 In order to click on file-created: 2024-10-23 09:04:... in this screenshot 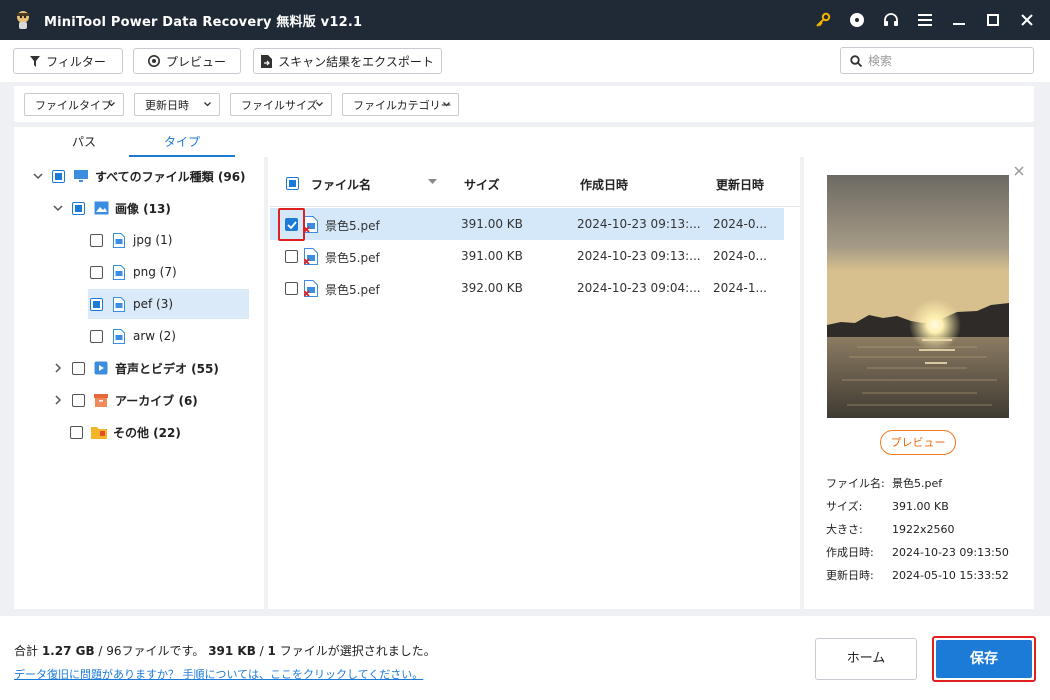, I will do `click(639, 288)`.